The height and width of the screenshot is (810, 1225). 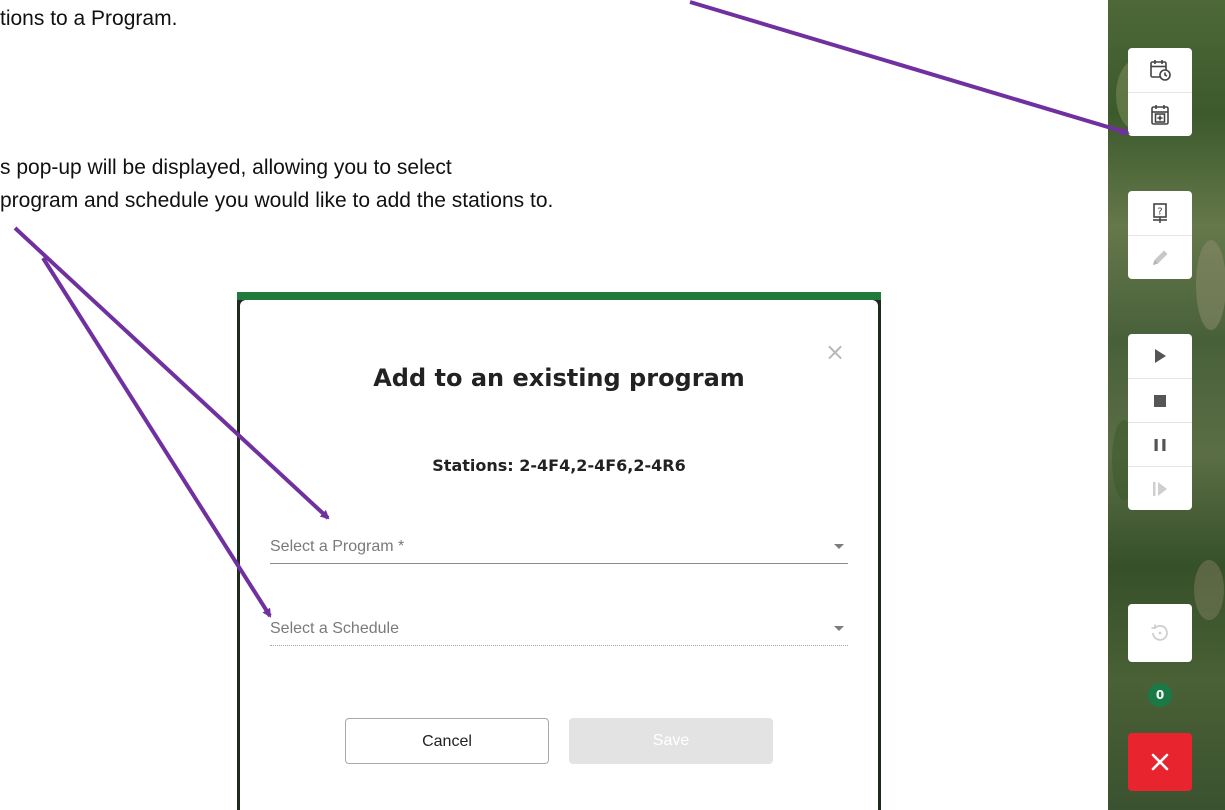 I want to click on schedule-select-placeholder: Select a Schedule, so click(x=334, y=628).